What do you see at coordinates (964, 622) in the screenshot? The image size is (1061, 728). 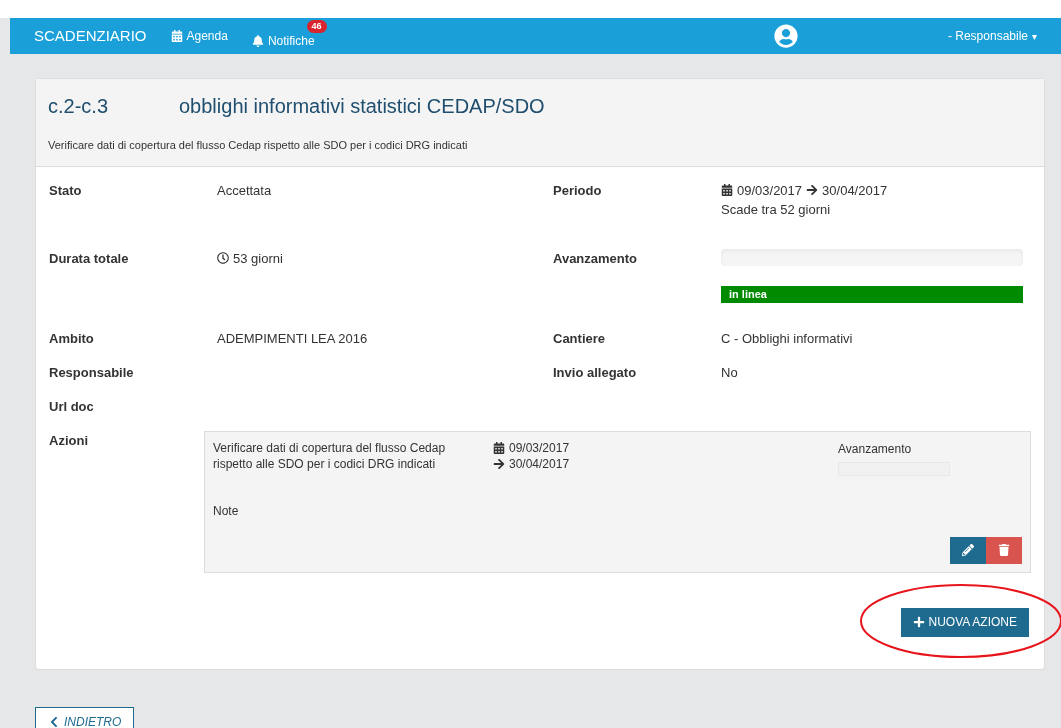 I see `new-action-button: NUOVA AZIONE` at bounding box center [964, 622].